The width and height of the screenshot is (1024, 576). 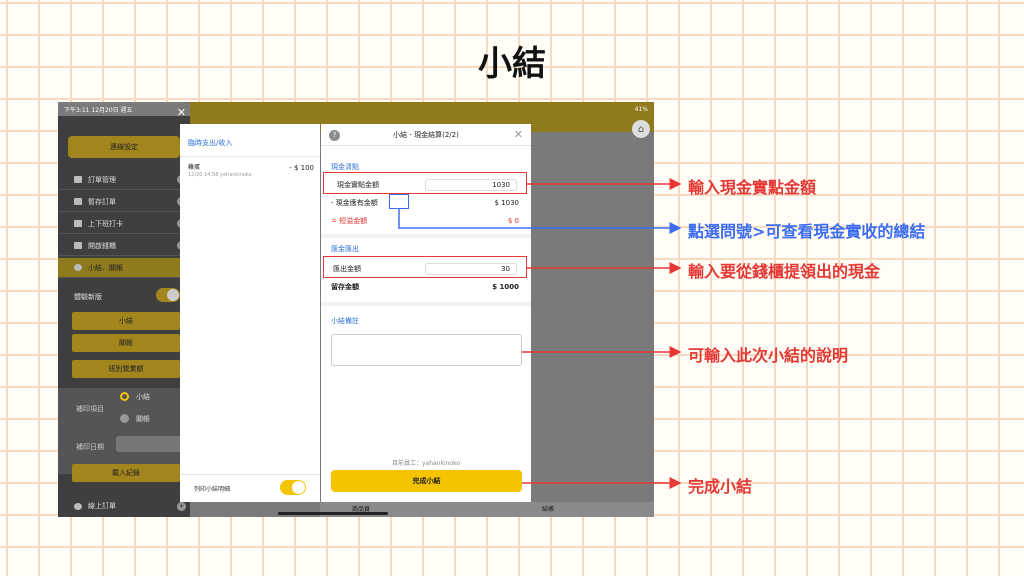 I want to click on retained-row: 留存金額 $ 1000, so click(x=426, y=287).